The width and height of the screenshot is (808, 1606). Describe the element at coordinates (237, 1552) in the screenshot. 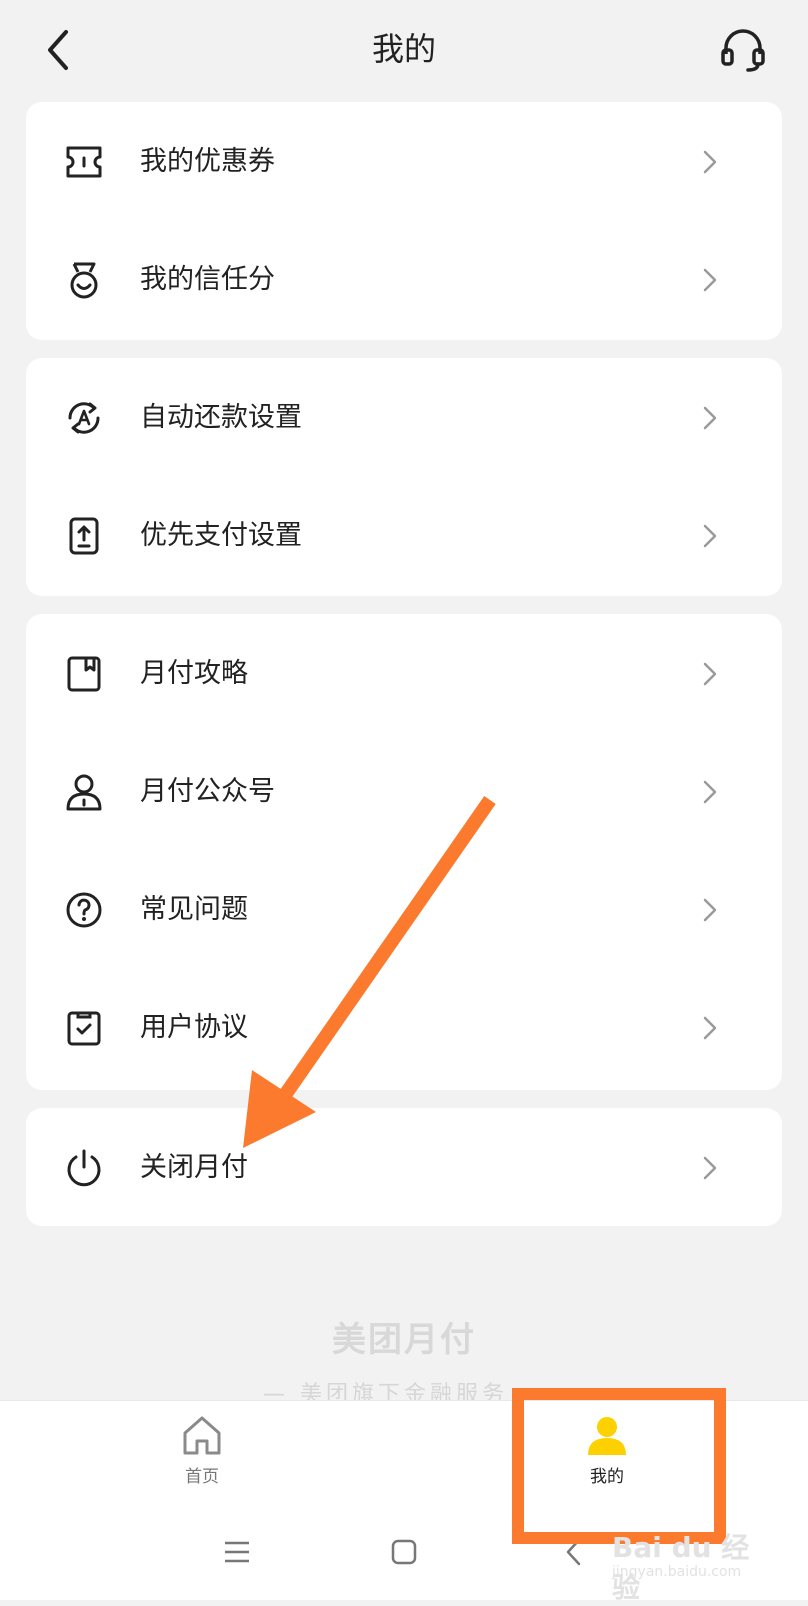

I see `menu-icon` at that location.